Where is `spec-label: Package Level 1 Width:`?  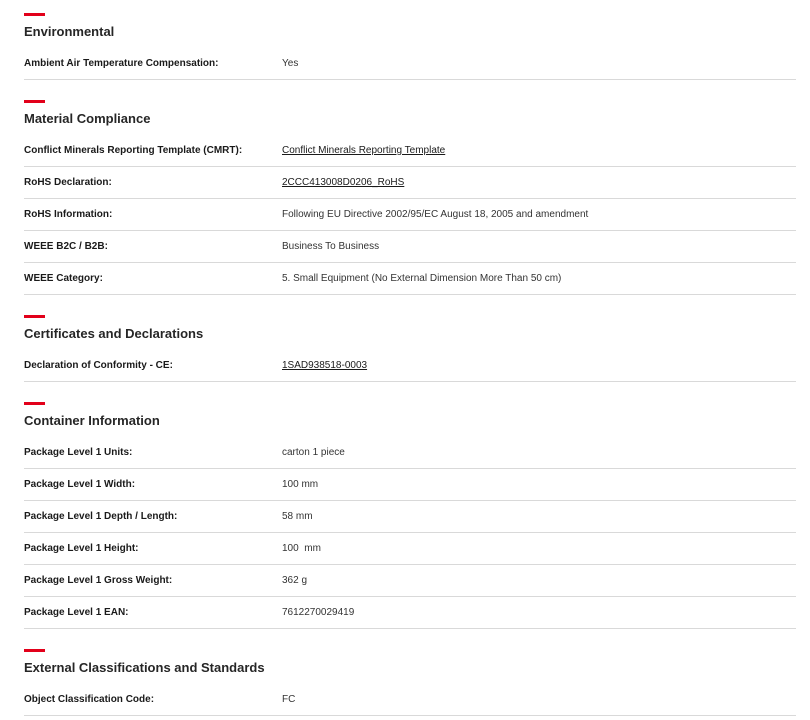 spec-label: Package Level 1 Width: is located at coordinates (80, 484).